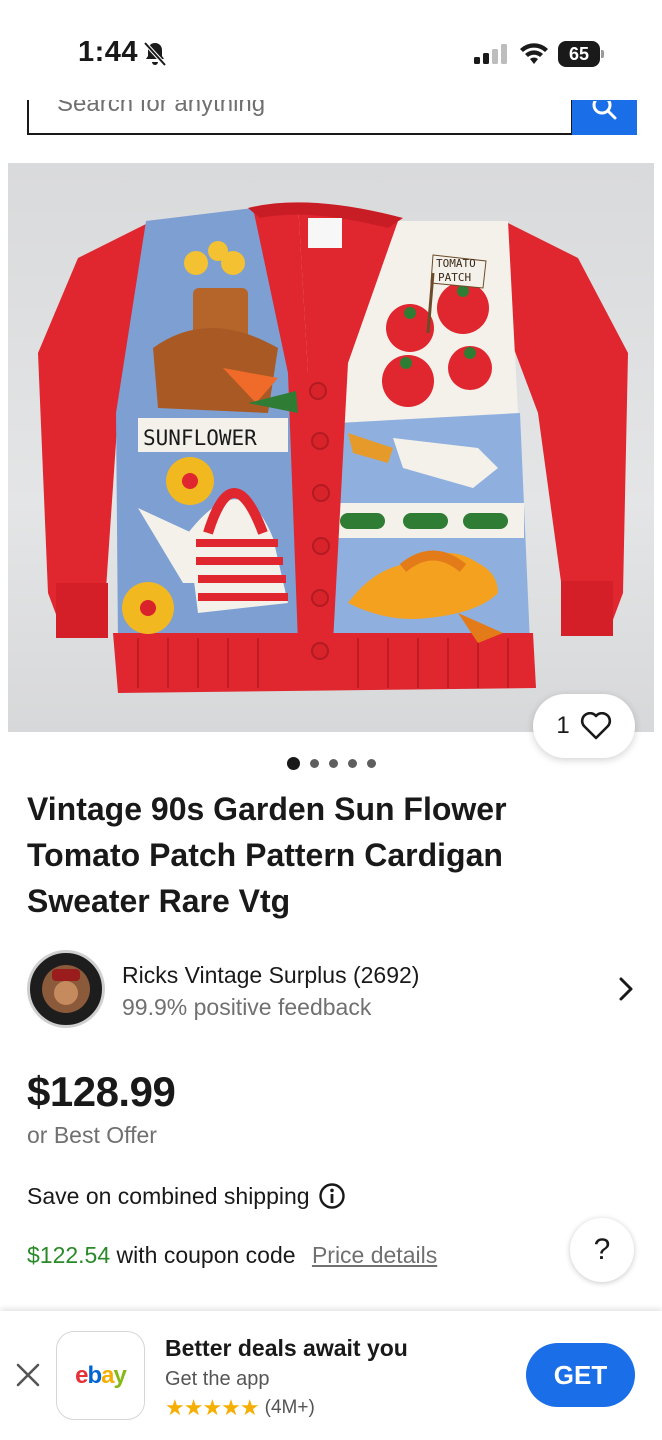  What do you see at coordinates (108, 52) in the screenshot?
I see `status-time: 1:44` at bounding box center [108, 52].